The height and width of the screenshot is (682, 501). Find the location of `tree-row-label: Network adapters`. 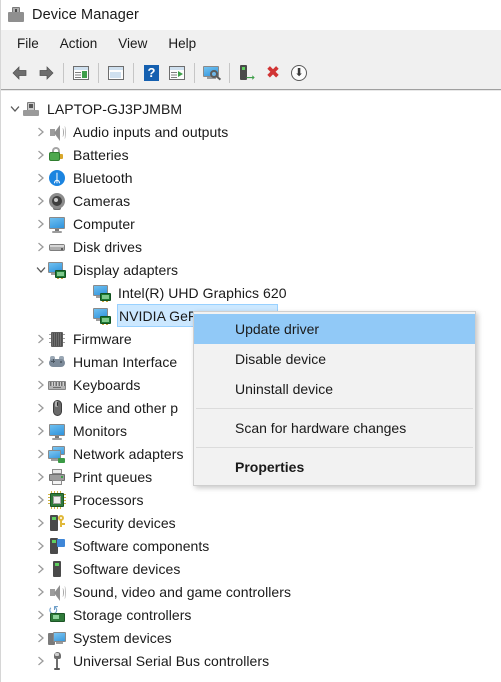

tree-row-label: Network adapters is located at coordinates (128, 453).